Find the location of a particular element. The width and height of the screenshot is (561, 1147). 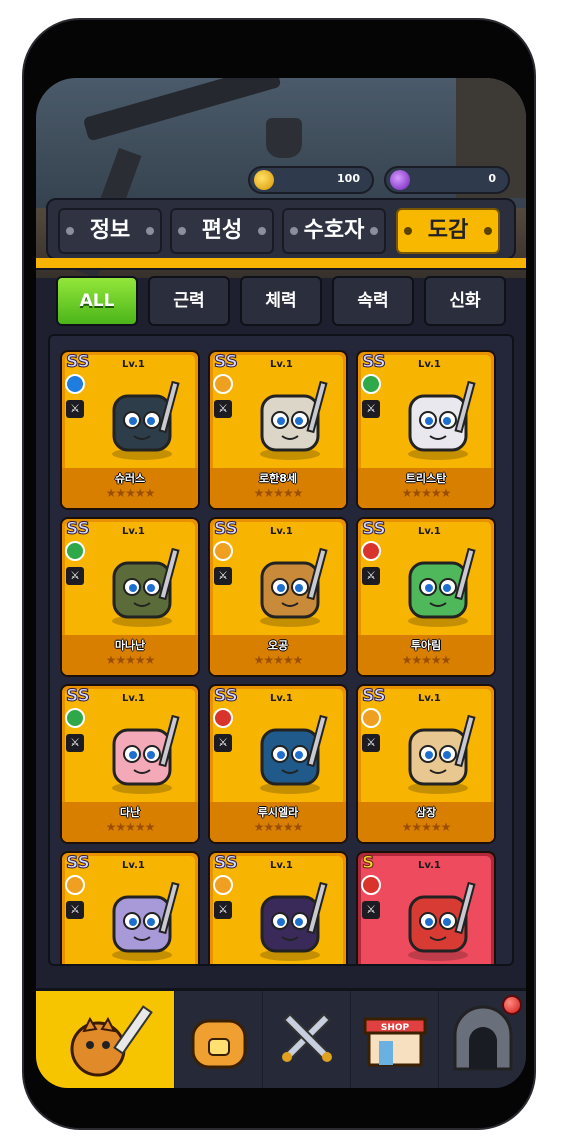

hero-card: S Lv.1 ⚔ is located at coordinates (426, 907).